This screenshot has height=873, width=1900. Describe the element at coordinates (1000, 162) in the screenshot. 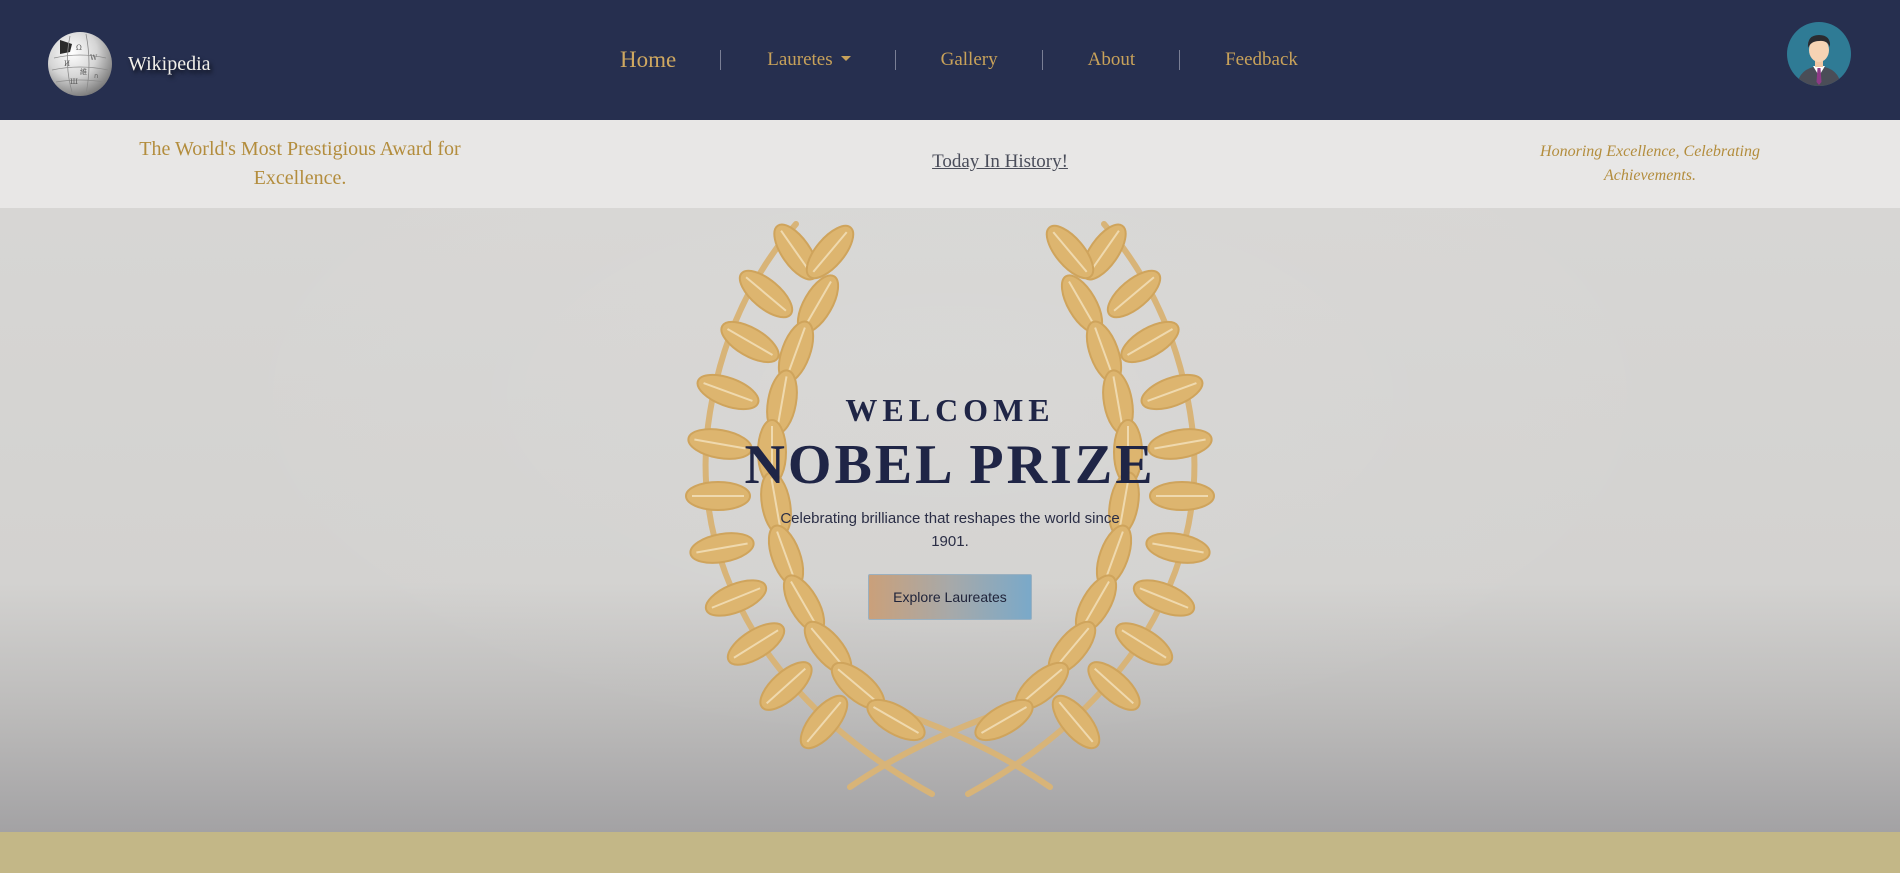

I see `today-in-history-link: Today In History!` at that location.